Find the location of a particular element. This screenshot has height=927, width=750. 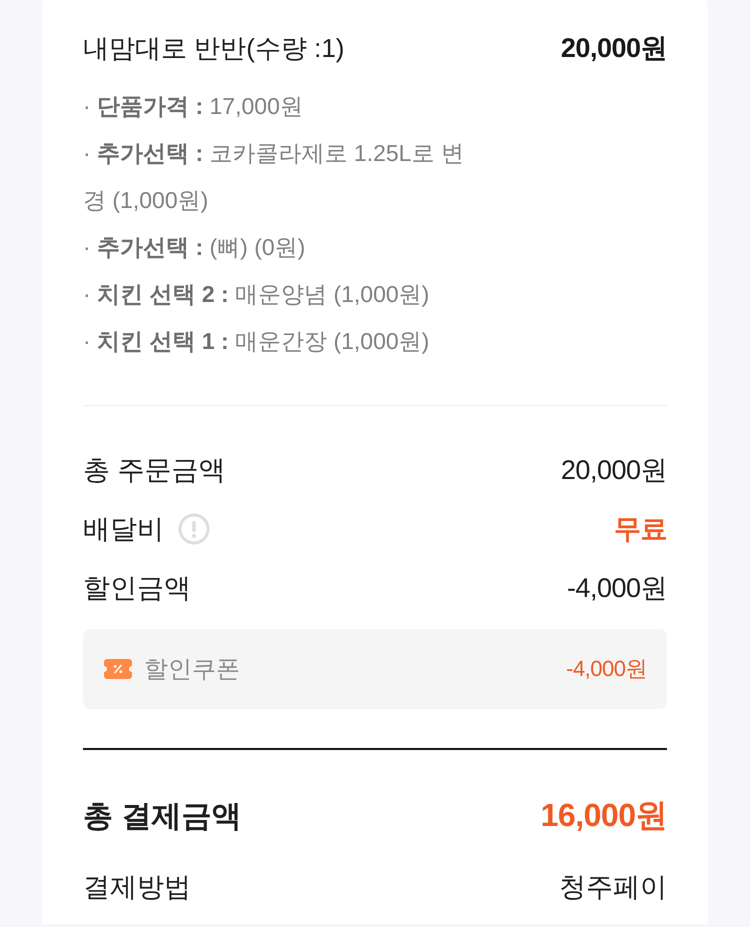

option-text: · 추가선택 : (뼈) (0원) is located at coordinates (194, 247).